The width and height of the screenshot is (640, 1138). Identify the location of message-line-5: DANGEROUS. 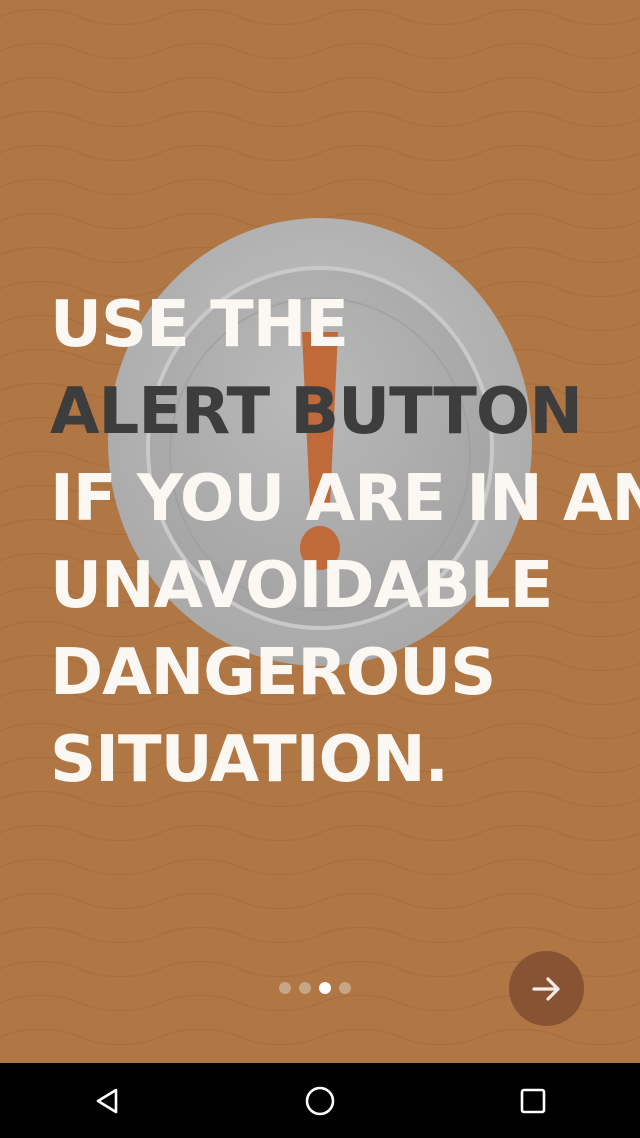
(273, 673).